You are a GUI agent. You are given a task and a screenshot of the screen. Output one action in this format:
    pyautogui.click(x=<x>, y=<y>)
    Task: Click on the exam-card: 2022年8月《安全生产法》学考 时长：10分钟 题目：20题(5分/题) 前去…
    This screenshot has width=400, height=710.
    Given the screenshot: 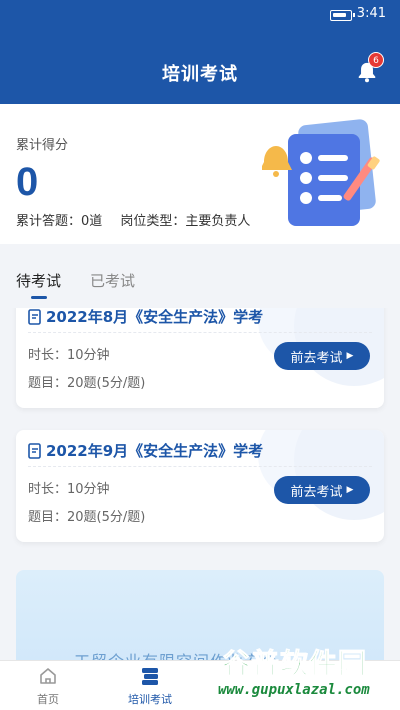 What is the action you would take?
    pyautogui.click(x=200, y=358)
    